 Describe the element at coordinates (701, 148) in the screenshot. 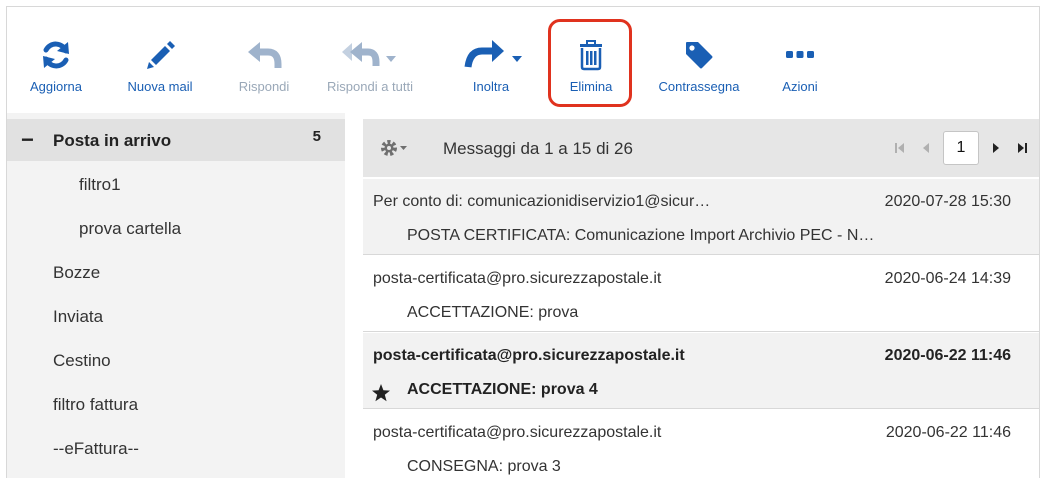

I see `message-list-toolbar: Messaggi da 1 a 15 di 26 1` at that location.